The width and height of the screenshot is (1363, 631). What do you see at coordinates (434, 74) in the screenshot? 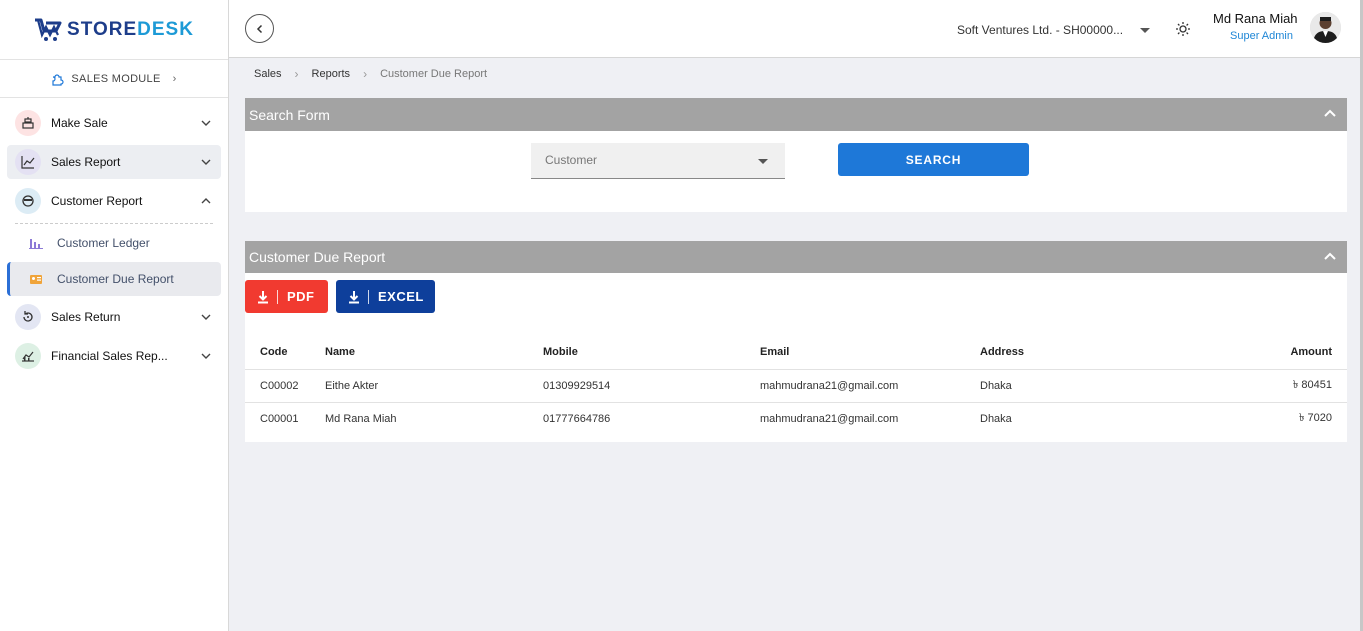
I see `breadcrumb-current: Customer Due Report` at bounding box center [434, 74].